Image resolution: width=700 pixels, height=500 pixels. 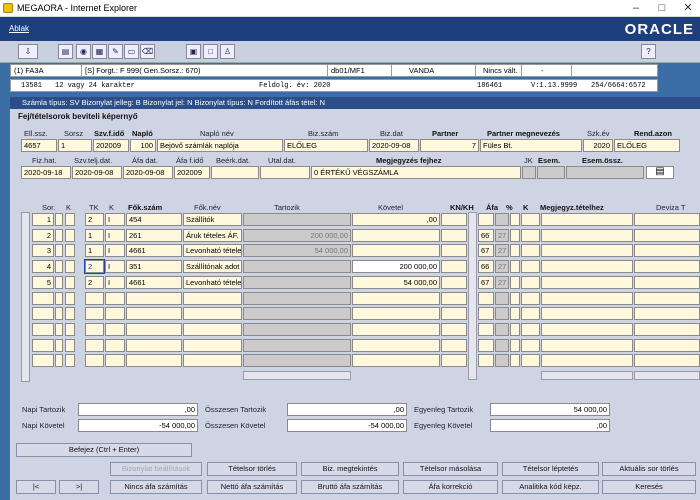 What do you see at coordinates (36, 487) in the screenshot?
I see `first-record-button: |<` at bounding box center [36, 487].